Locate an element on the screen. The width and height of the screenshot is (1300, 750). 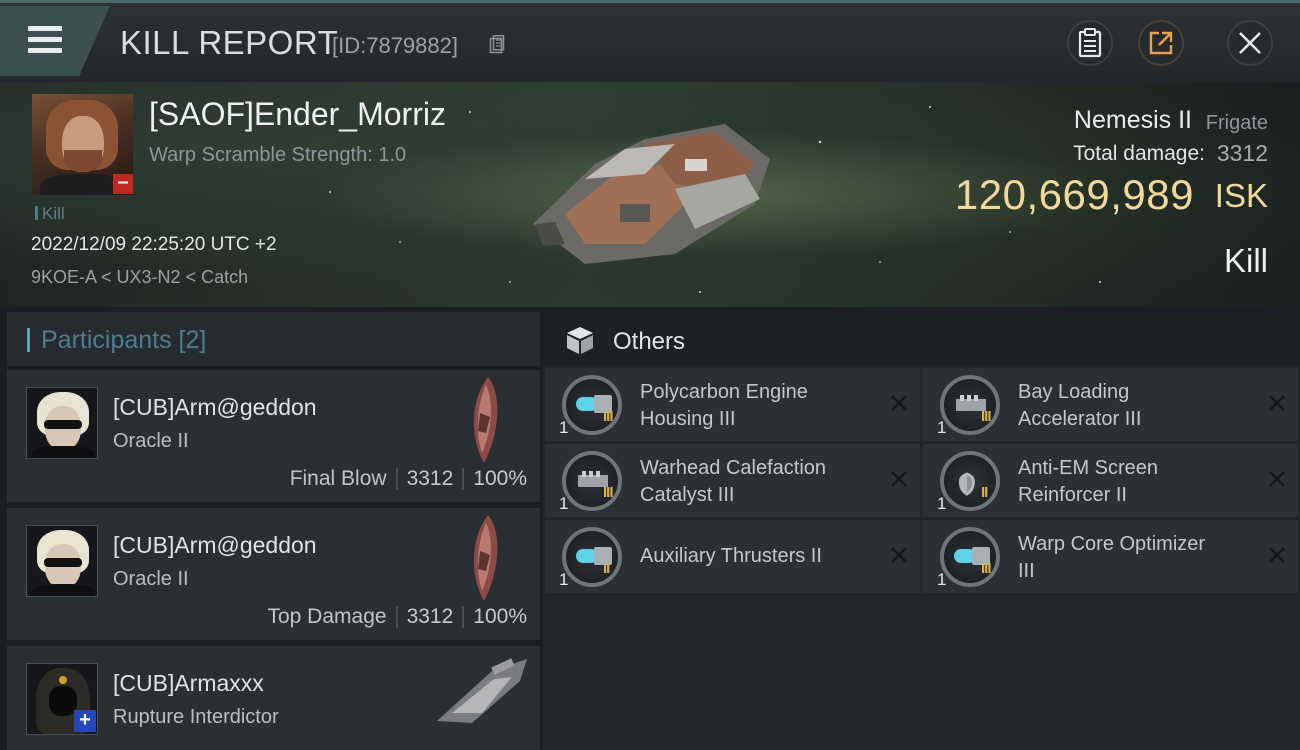
report-id: [ID:7879882] is located at coordinates (395, 45).